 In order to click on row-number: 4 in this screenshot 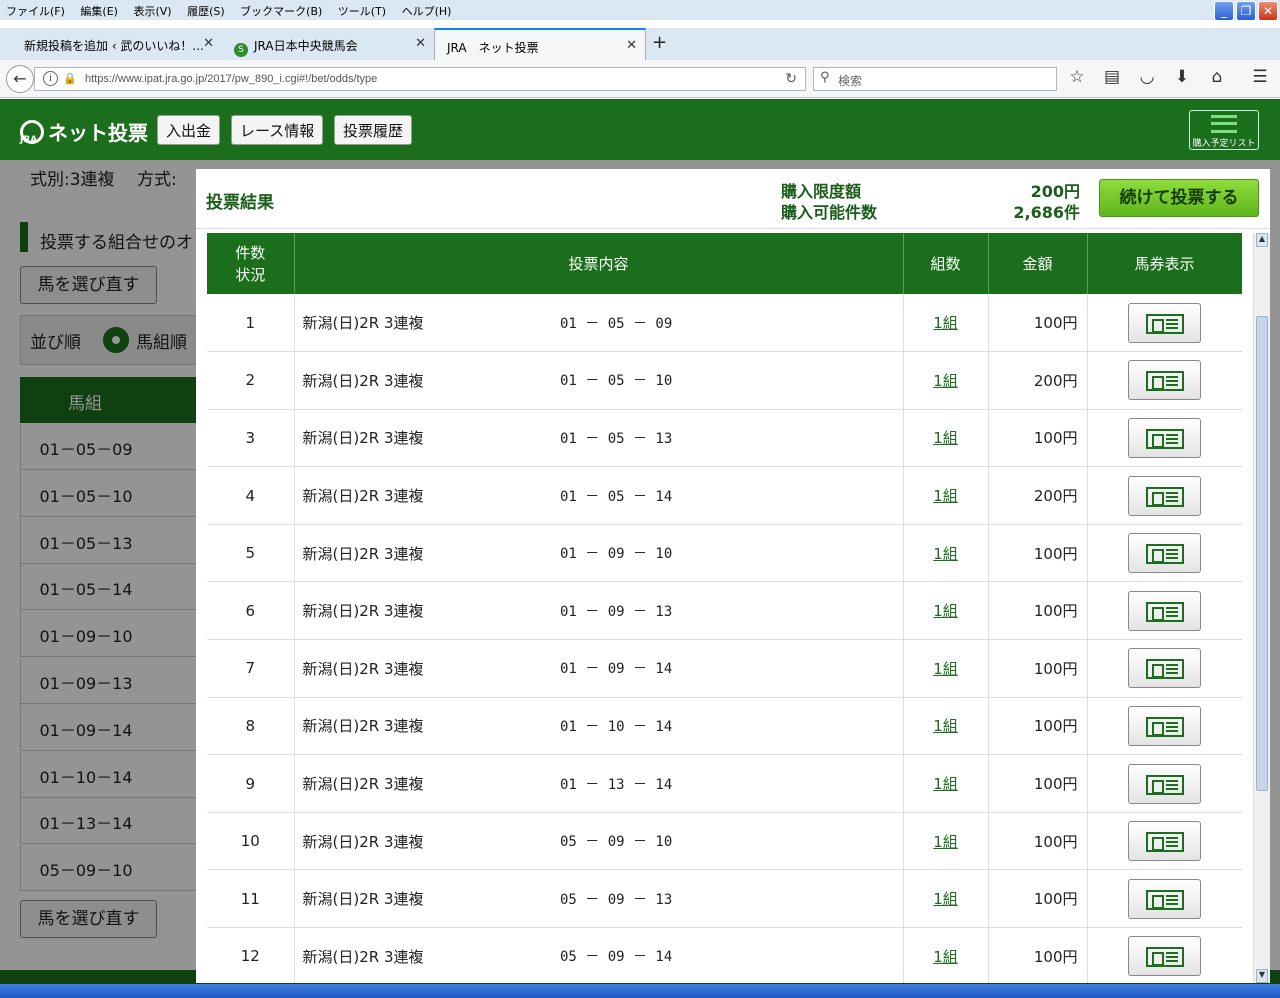, I will do `click(251, 495)`.